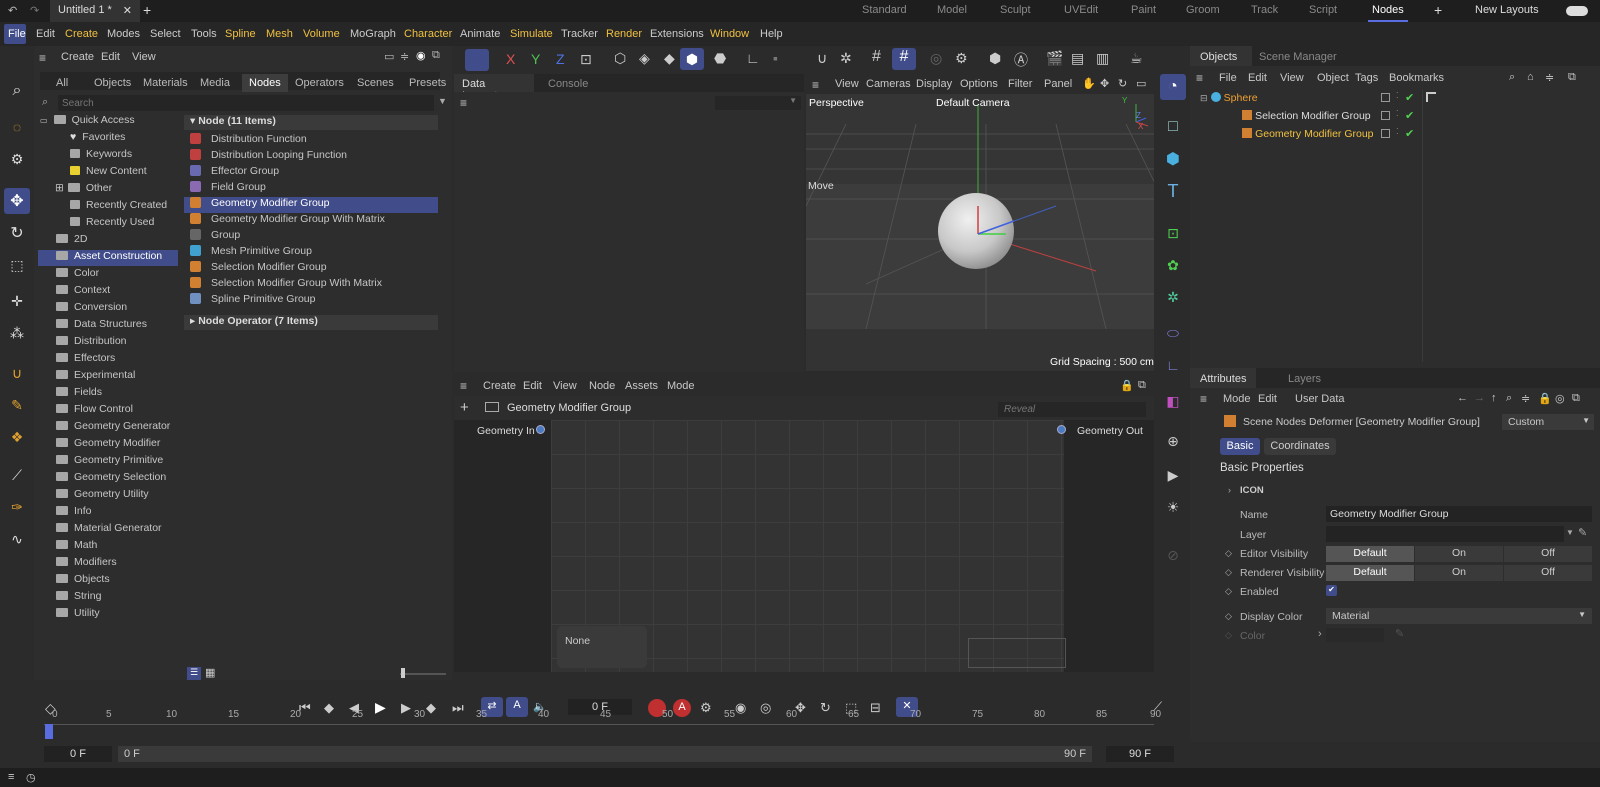 The width and height of the screenshot is (1600, 787). What do you see at coordinates (1237, 399) in the screenshot?
I see `attr-menu-mode: Mode` at bounding box center [1237, 399].